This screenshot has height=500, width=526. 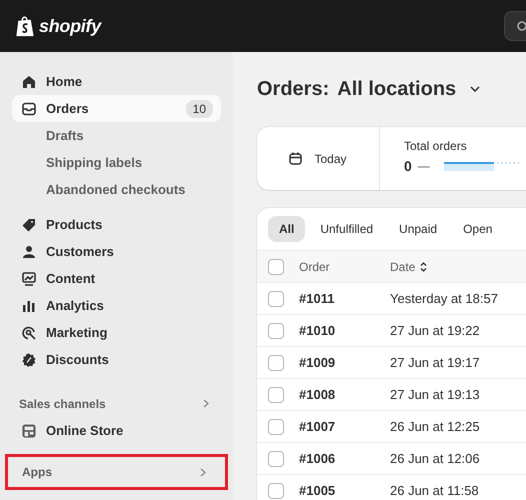 What do you see at coordinates (435, 330) in the screenshot?
I see `order-date: 27 Jun at 19:22` at bounding box center [435, 330].